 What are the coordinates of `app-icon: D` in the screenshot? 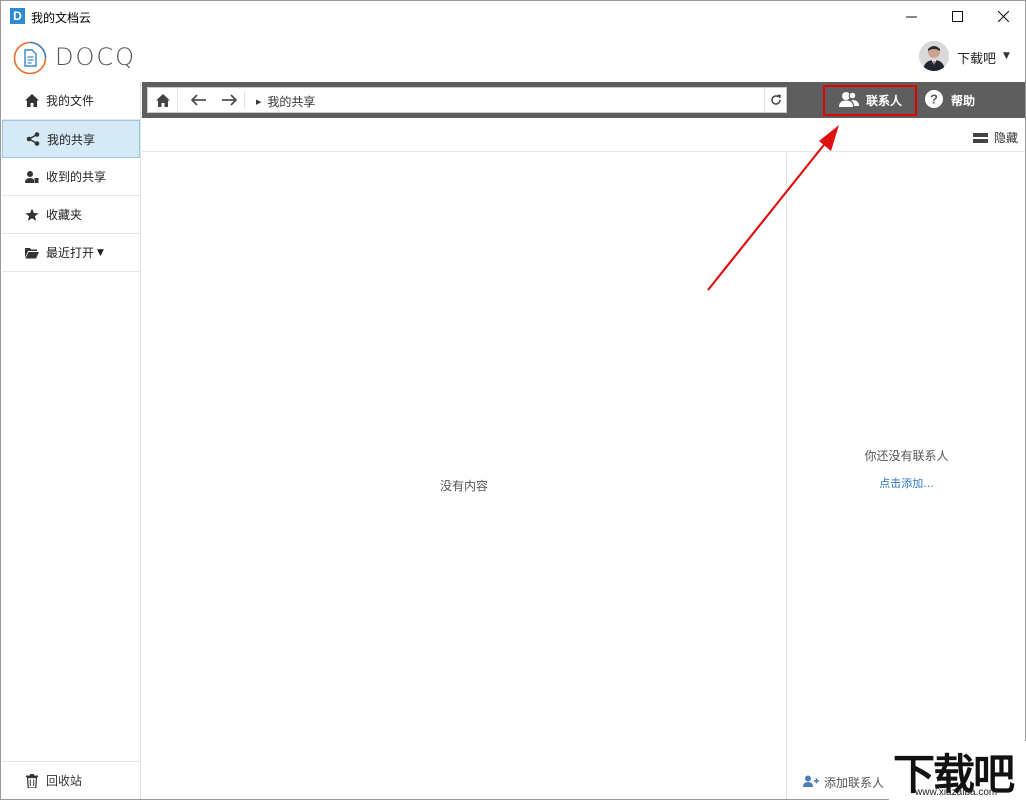 It's located at (17, 16).